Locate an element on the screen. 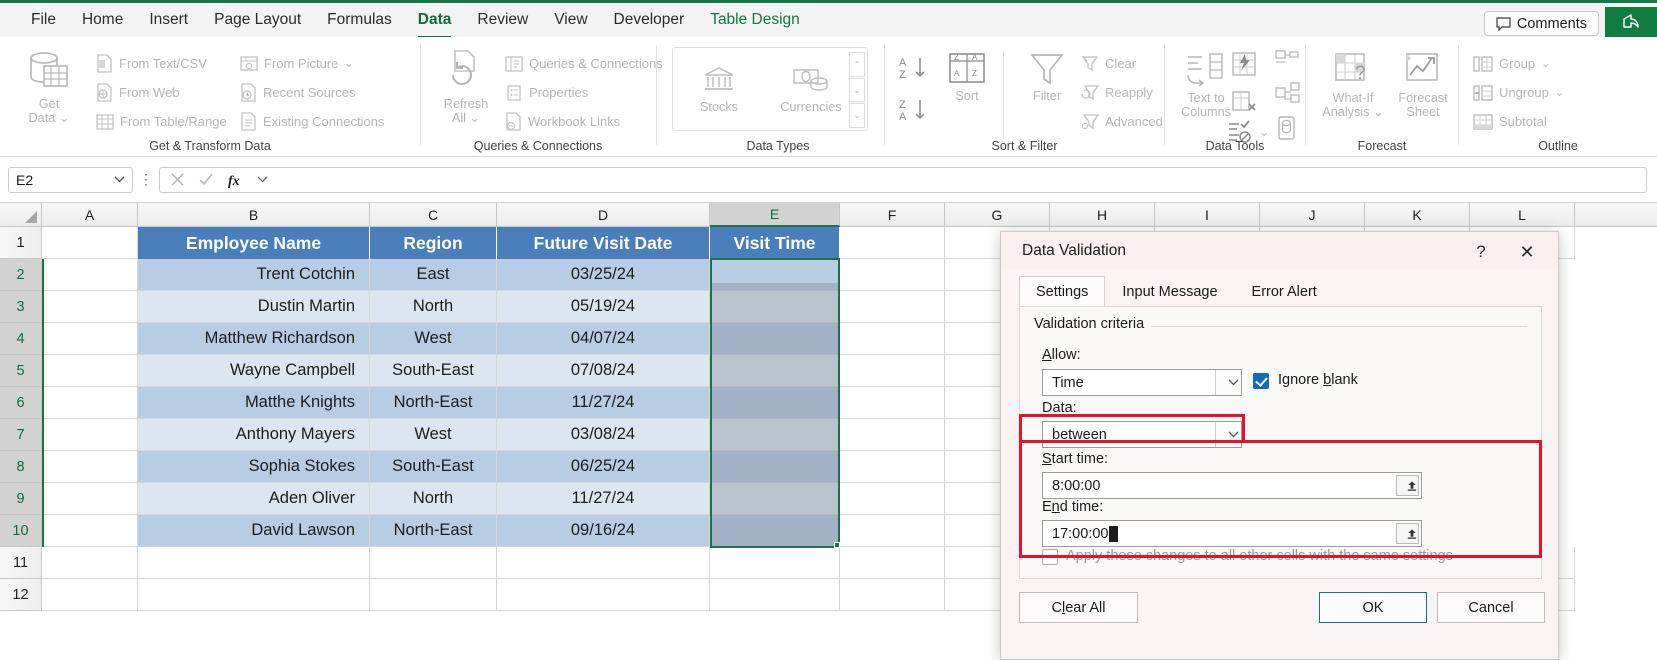  column-header-a: A is located at coordinates (90, 215).